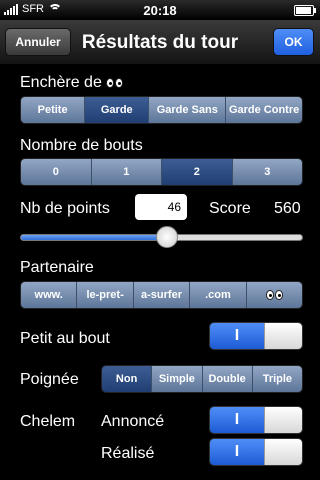 The height and width of the screenshot is (480, 320). Describe the element at coordinates (57, 267) in the screenshot. I see `partenaire-label: Partenaire` at that location.